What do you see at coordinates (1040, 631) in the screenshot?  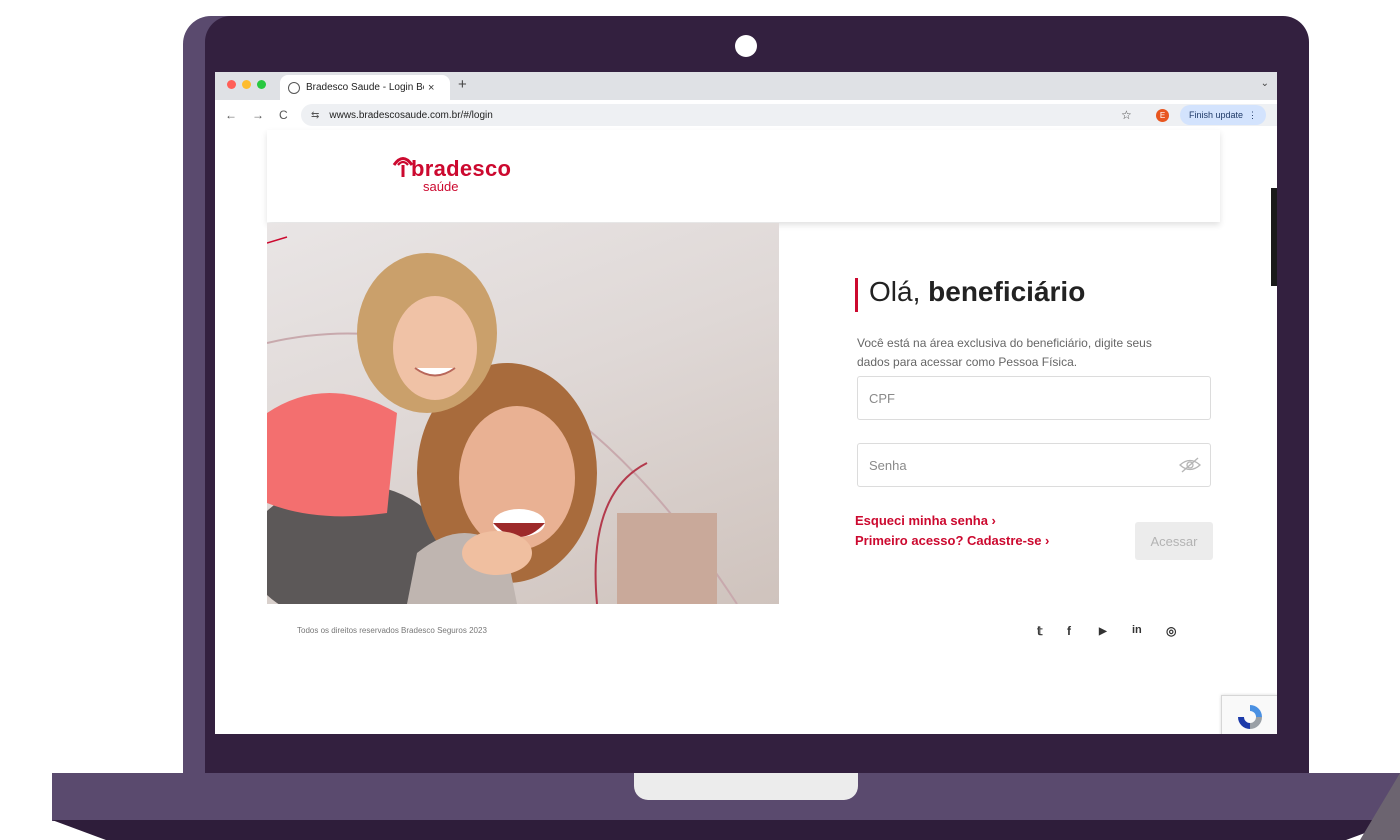 I see `twitter-icon: 𝕥` at bounding box center [1040, 631].